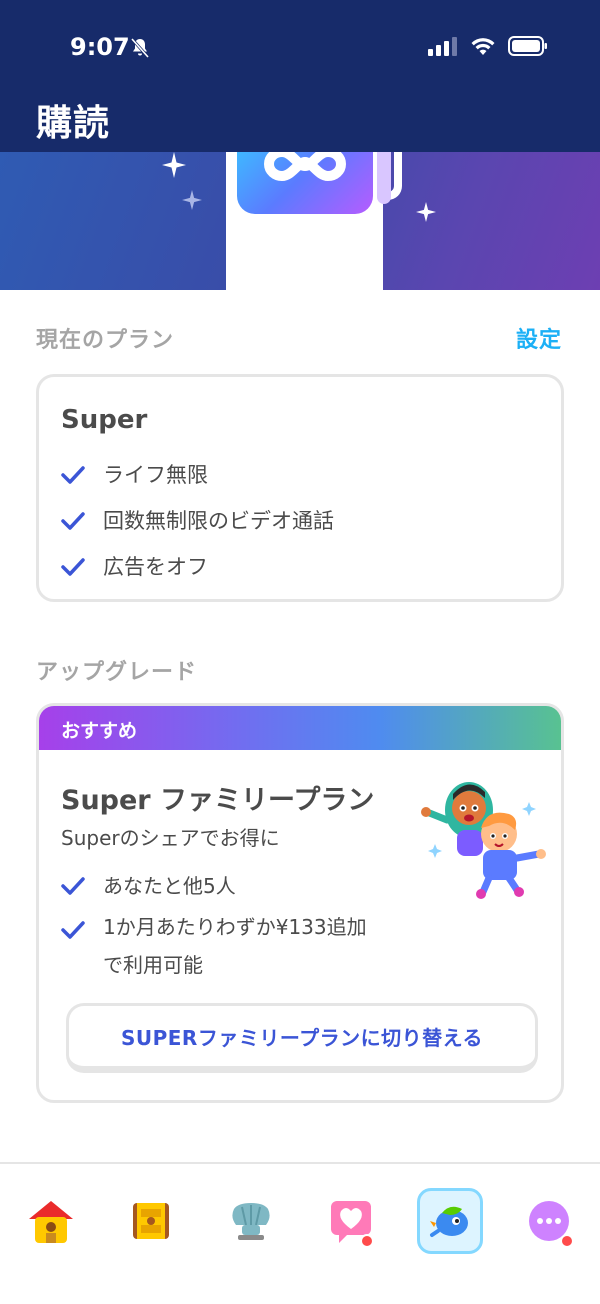 The height and width of the screenshot is (1304, 600). What do you see at coordinates (235, 927) in the screenshot?
I see `family-feature-line: 1か月あたりわずか¥133追加` at bounding box center [235, 927].